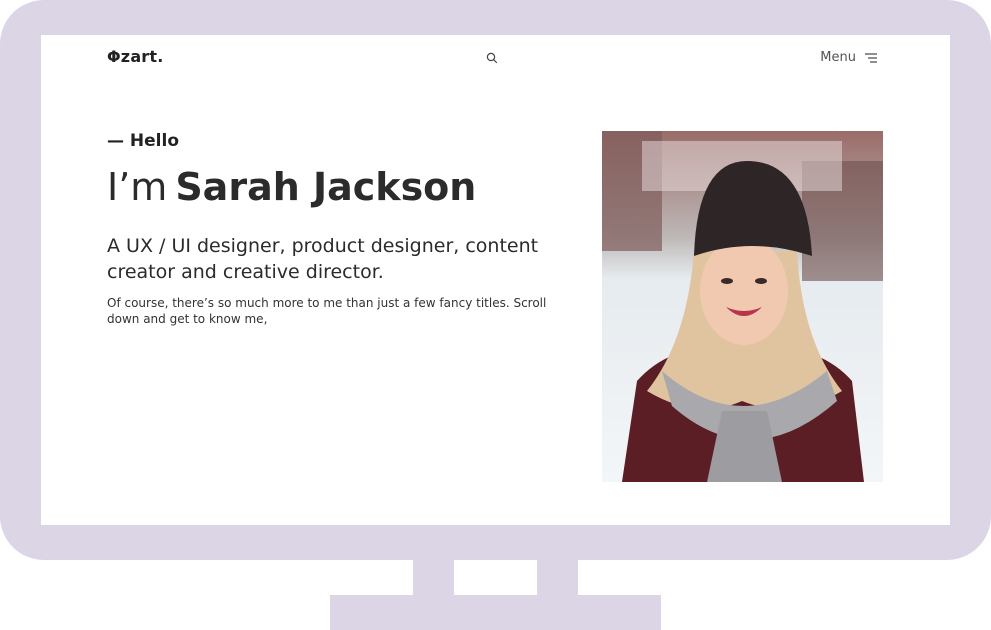  What do you see at coordinates (871, 57) in the screenshot?
I see `menu-lines-icon` at bounding box center [871, 57].